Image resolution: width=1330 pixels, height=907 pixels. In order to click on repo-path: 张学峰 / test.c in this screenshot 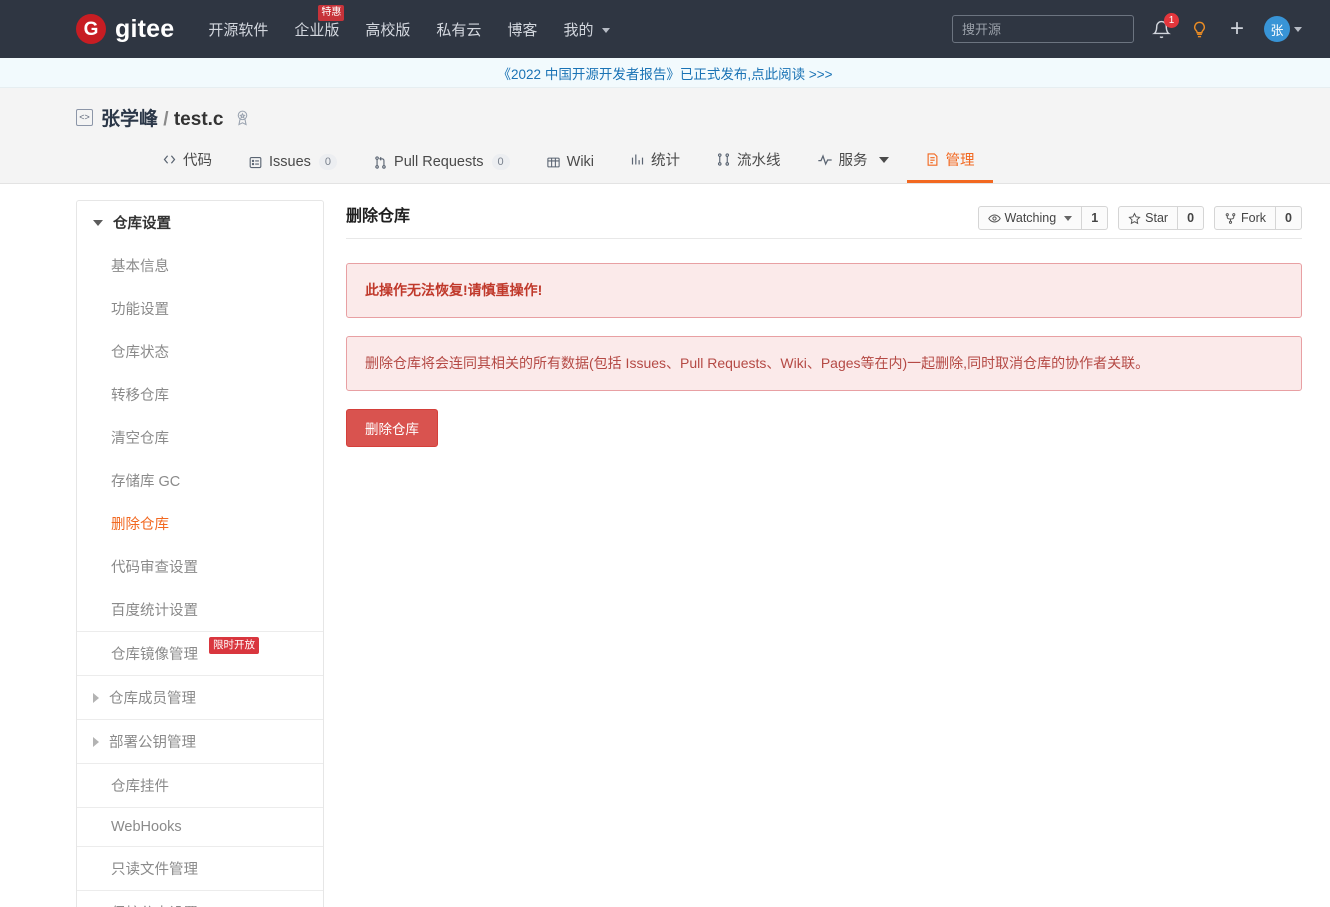, I will do `click(162, 117)`.